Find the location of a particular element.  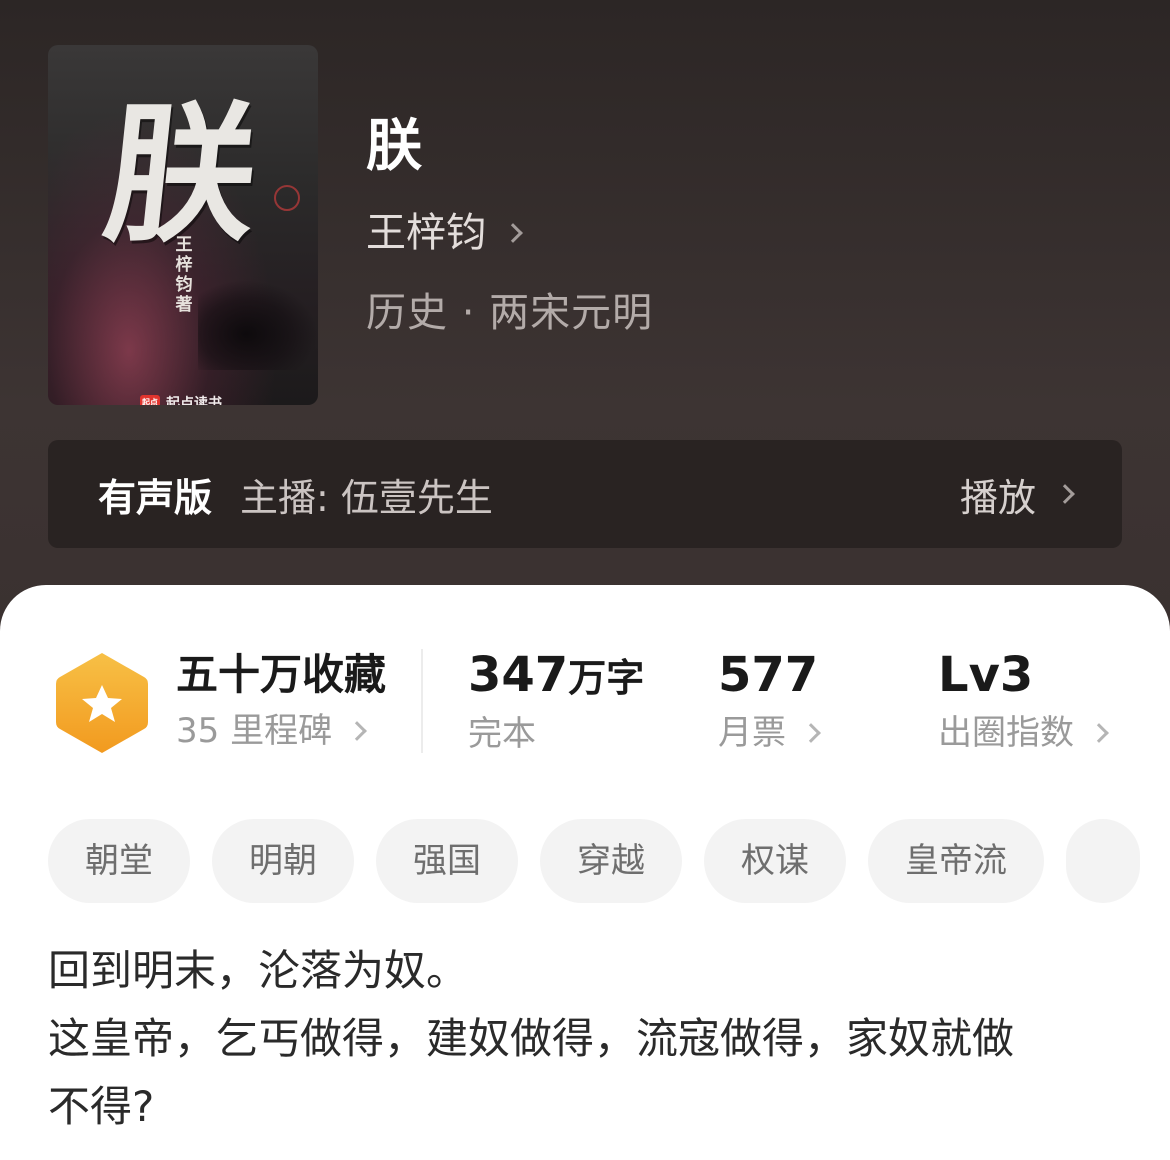

author-name: 王梓钧 is located at coordinates (426, 233).